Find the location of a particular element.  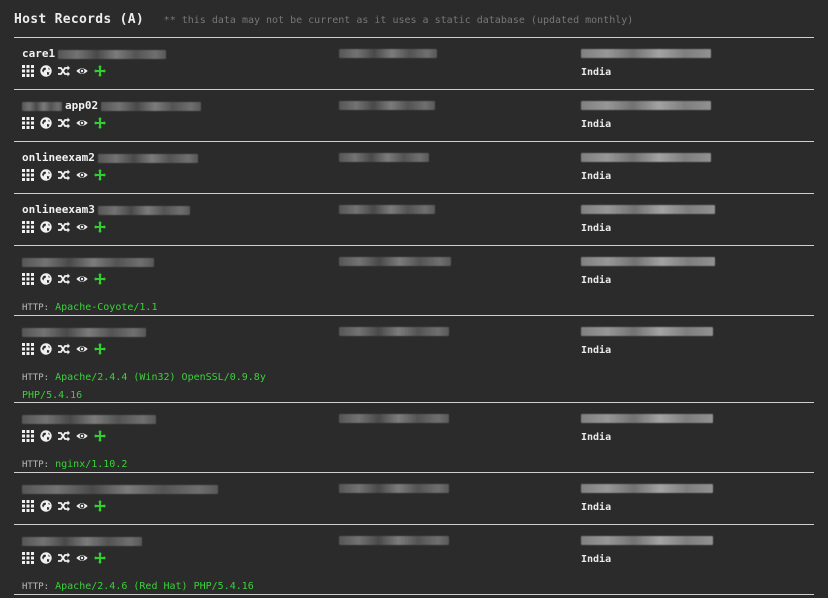

host-name: onlineexam3 is located at coordinates (106, 209).